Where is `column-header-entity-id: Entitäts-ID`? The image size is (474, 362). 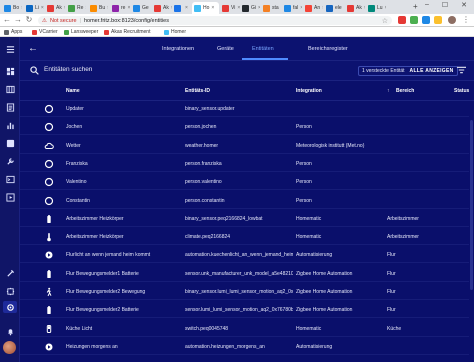
column-header-entity-id: Entitäts-ID is located at coordinates (197, 91).